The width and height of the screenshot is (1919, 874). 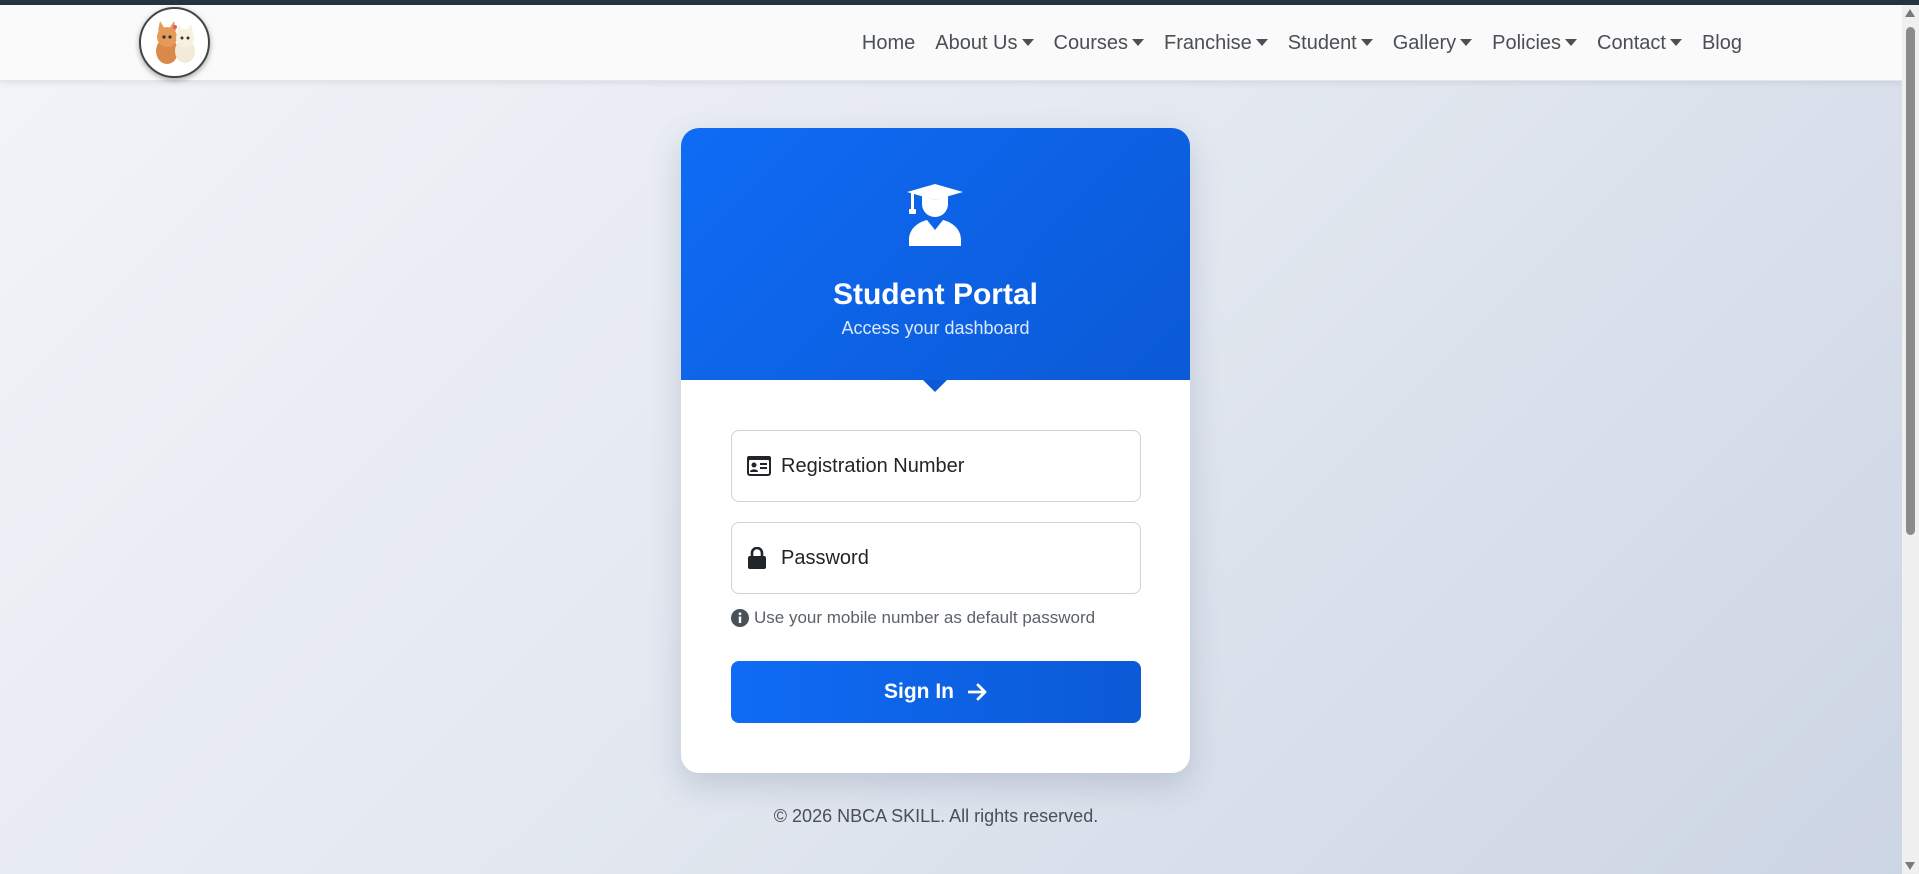 I want to click on nav-label: Franchise, so click(x=1207, y=42).